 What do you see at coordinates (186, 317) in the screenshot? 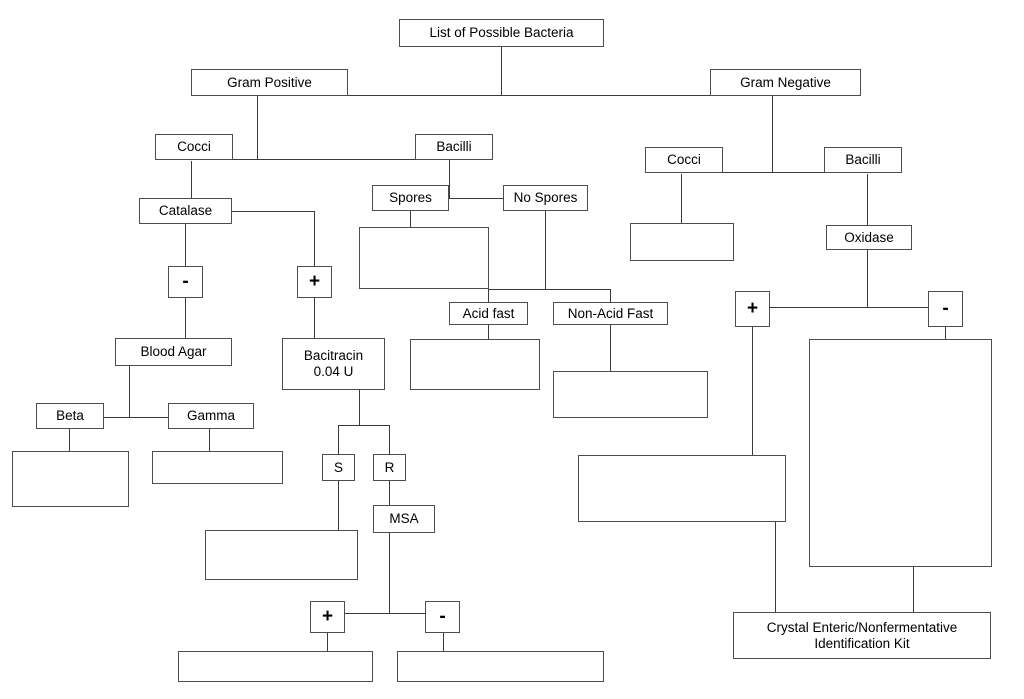
I see `edge-neg-bloodagar` at bounding box center [186, 317].